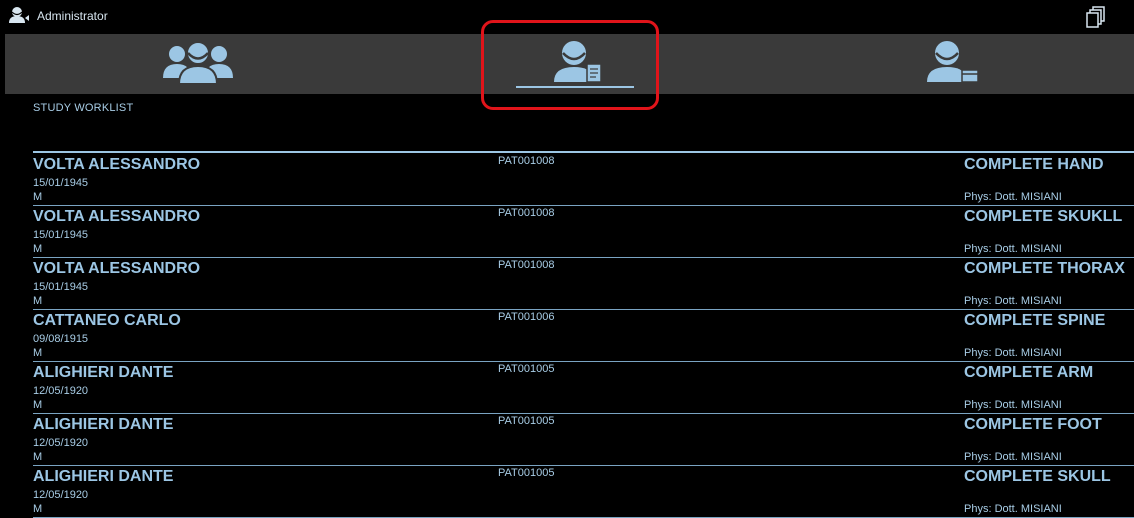  What do you see at coordinates (526, 317) in the screenshot?
I see `patient-id: PAT001006` at bounding box center [526, 317].